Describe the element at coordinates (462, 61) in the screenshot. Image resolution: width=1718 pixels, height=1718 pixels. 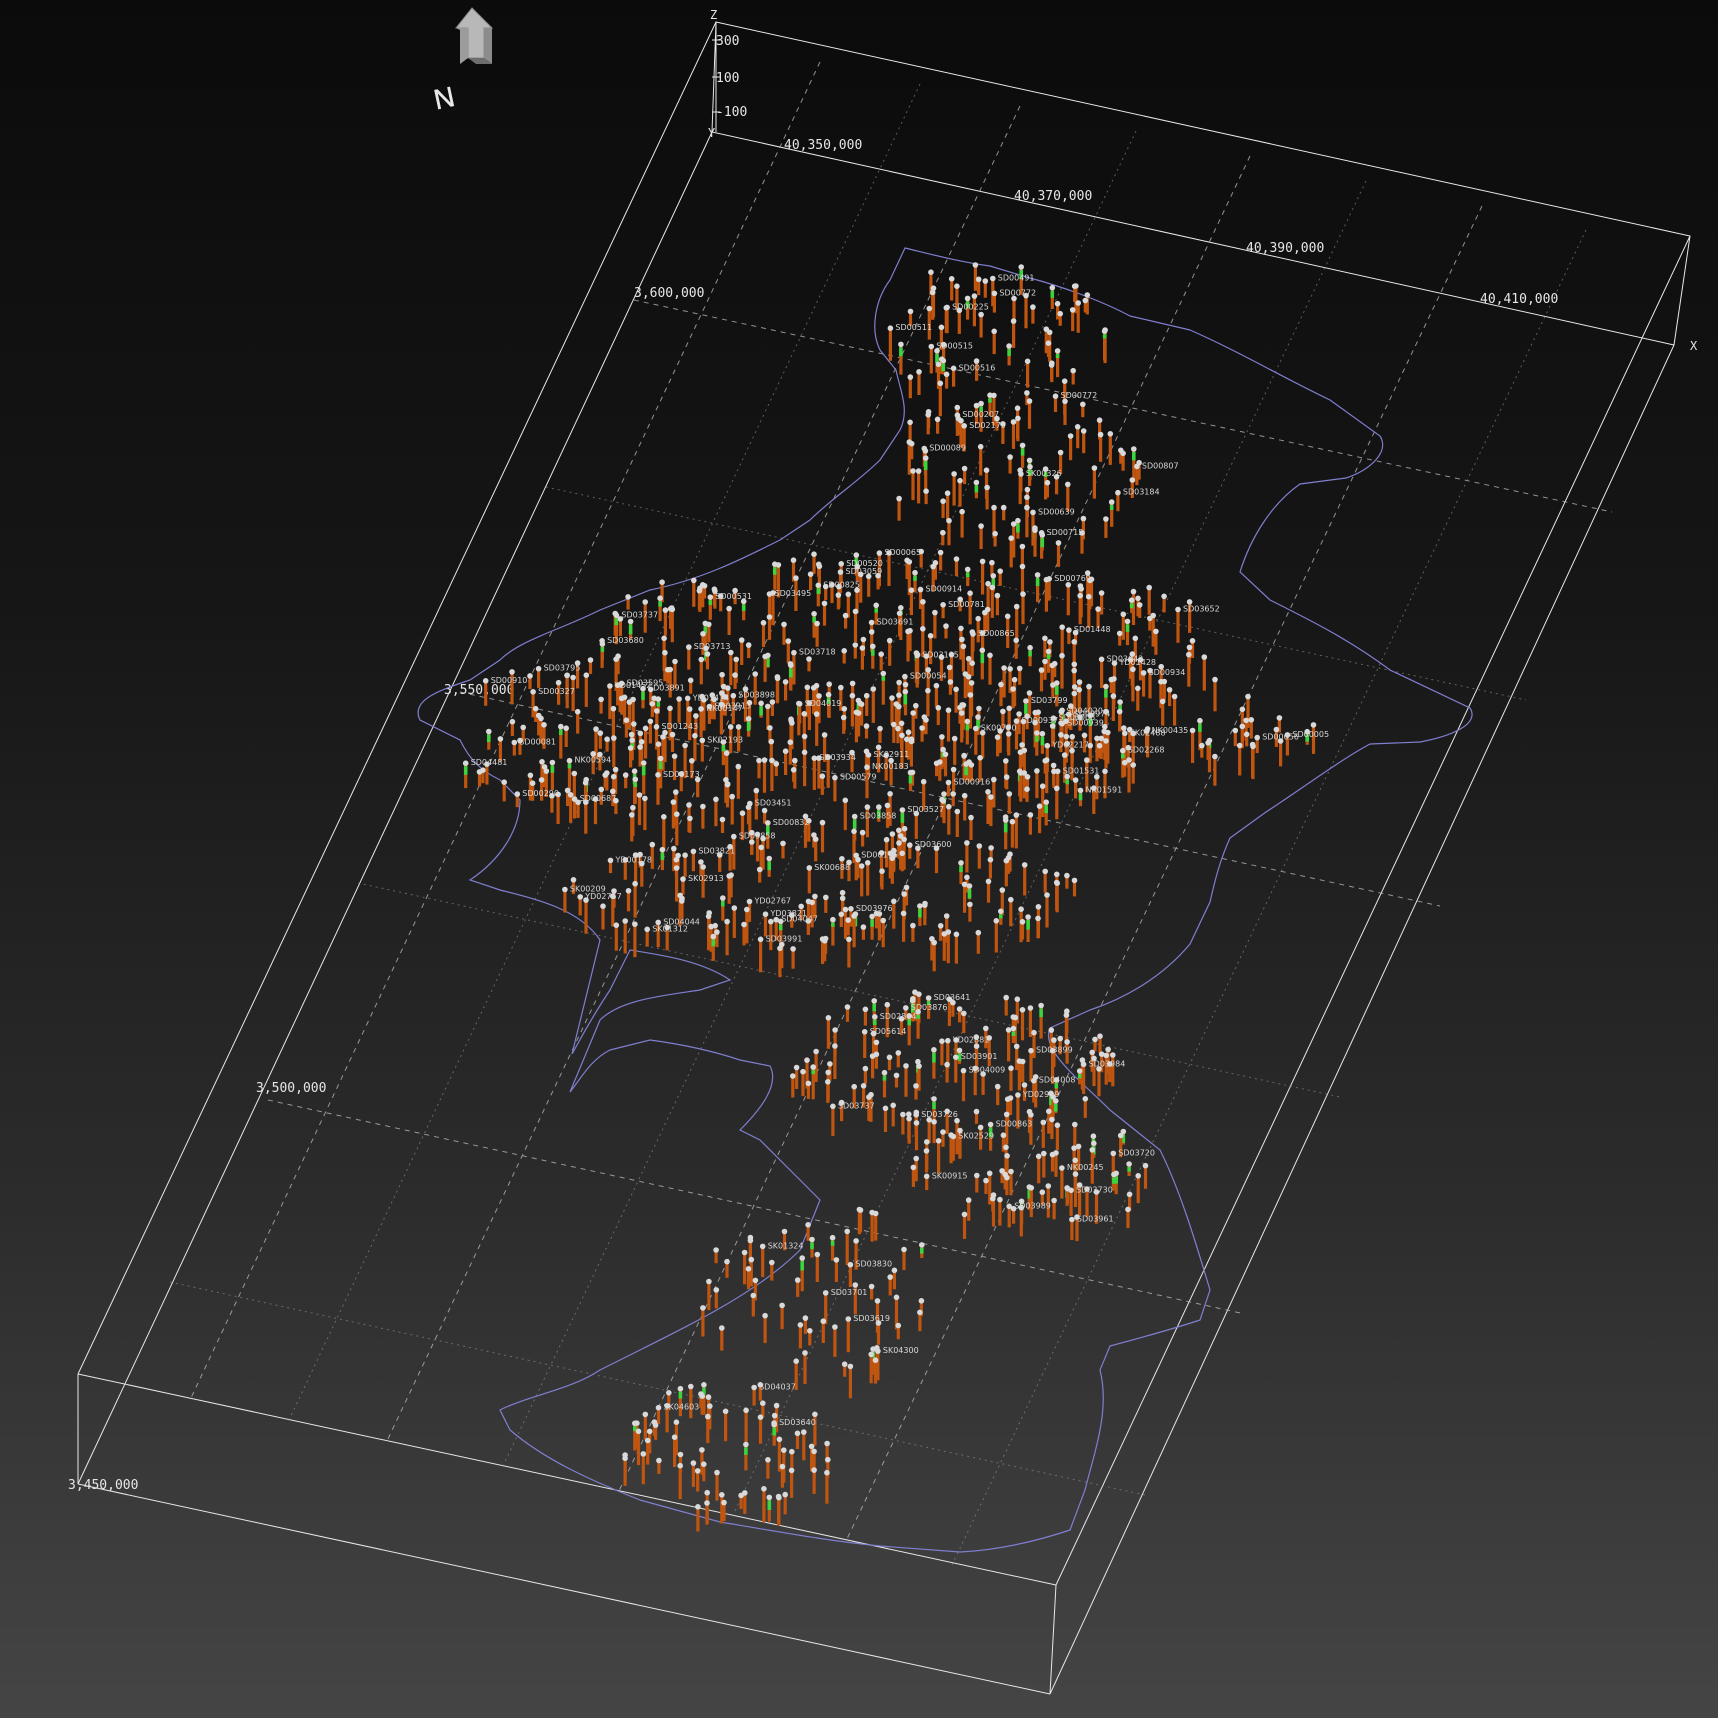
I see `north-arrow: N` at that location.